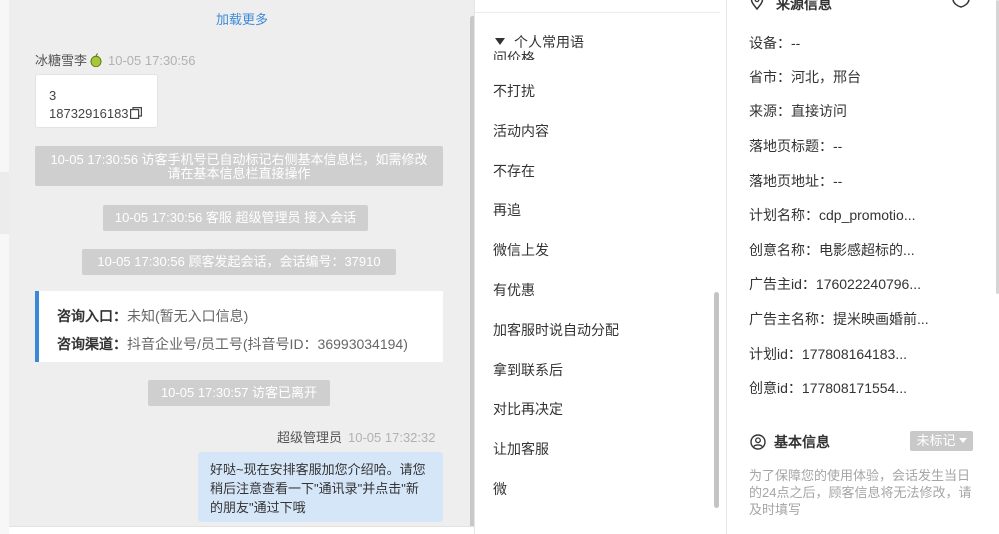 This screenshot has width=999, height=534. Describe the element at coordinates (770, 77) in the screenshot. I see `info-field-label: 省市：` at that location.